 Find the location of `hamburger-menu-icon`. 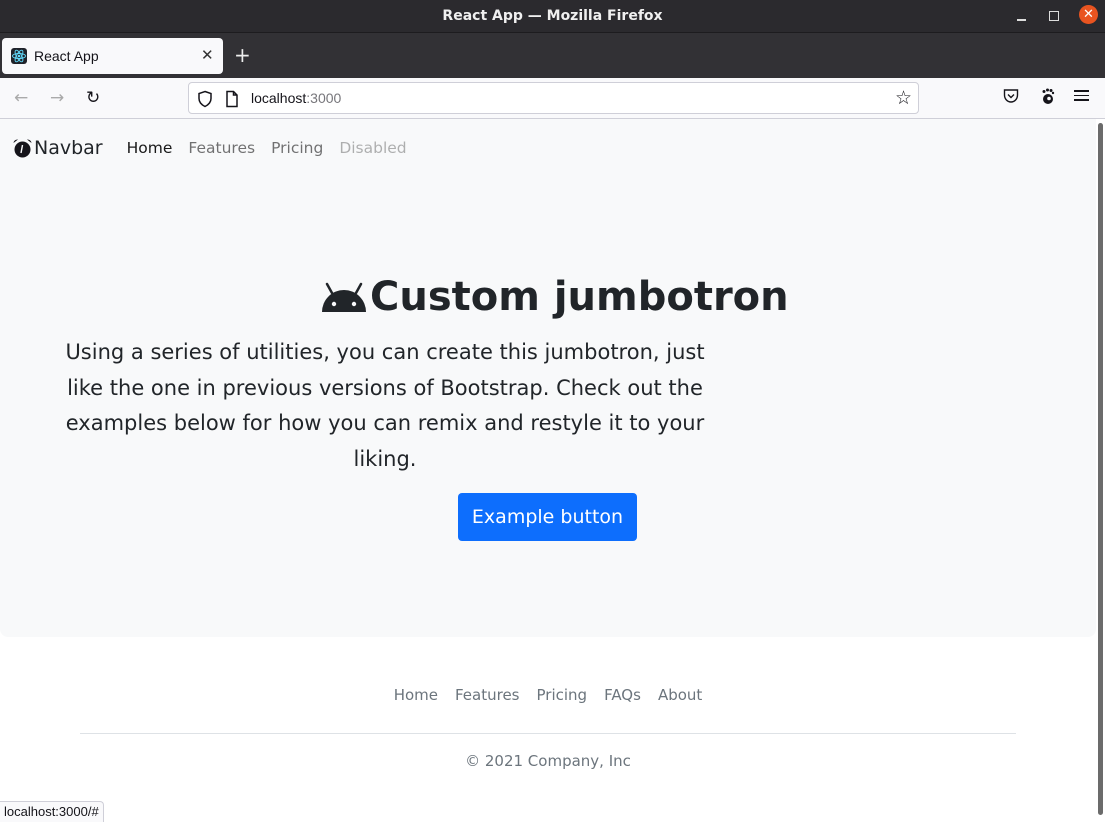

hamburger-menu-icon is located at coordinates (1081, 95).